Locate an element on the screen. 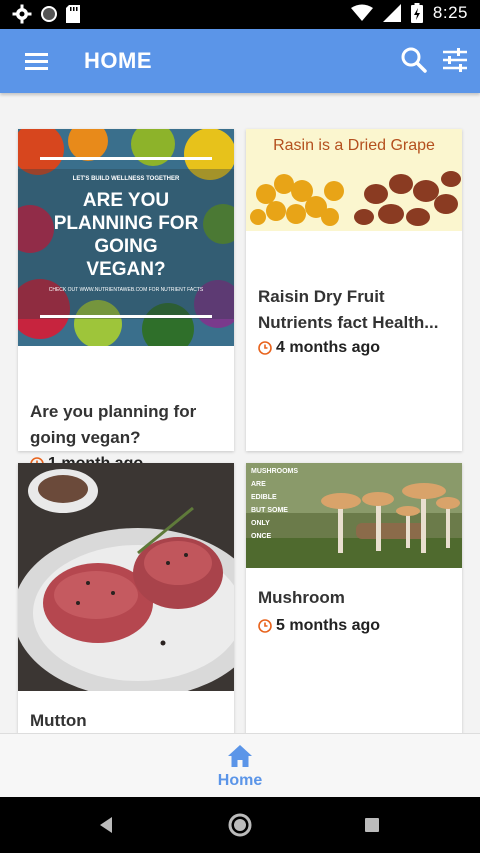  post-time: 4 months ago is located at coordinates (319, 348).